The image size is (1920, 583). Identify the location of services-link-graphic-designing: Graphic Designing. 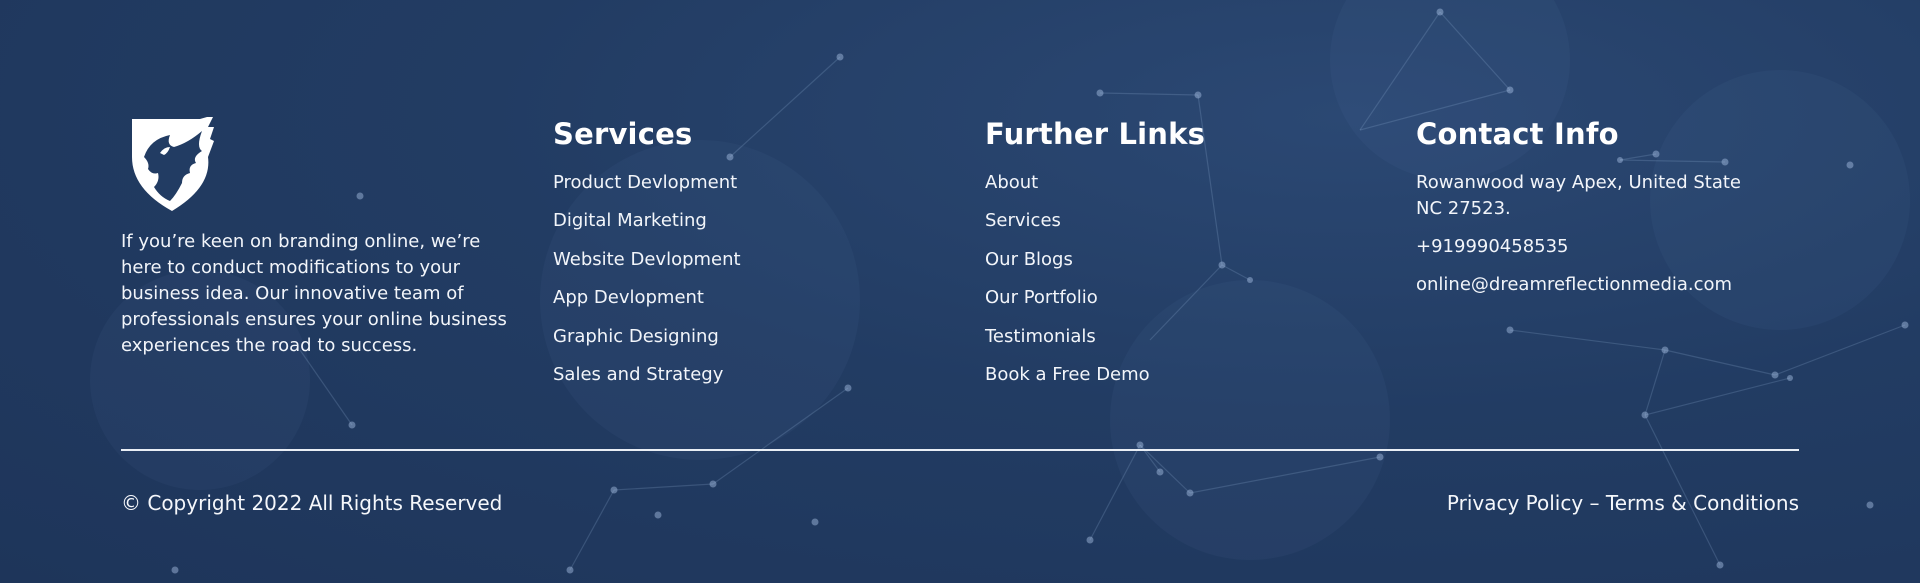
(647, 343).